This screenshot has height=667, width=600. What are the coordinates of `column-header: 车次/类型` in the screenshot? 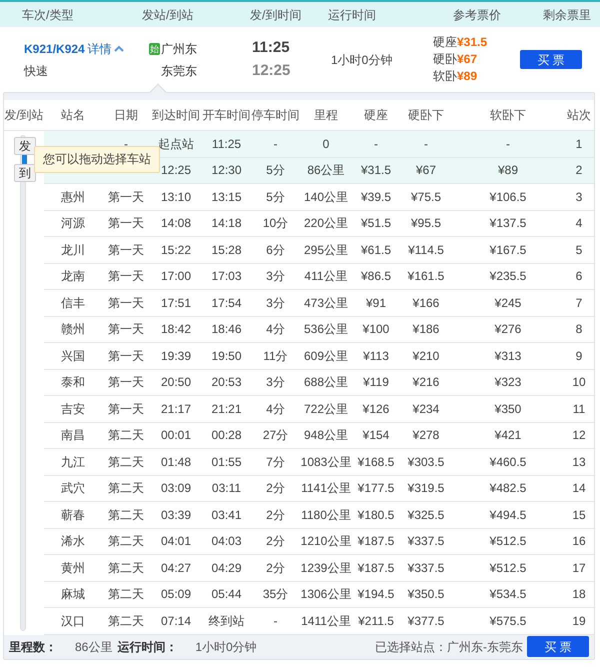 It's located at (47, 15).